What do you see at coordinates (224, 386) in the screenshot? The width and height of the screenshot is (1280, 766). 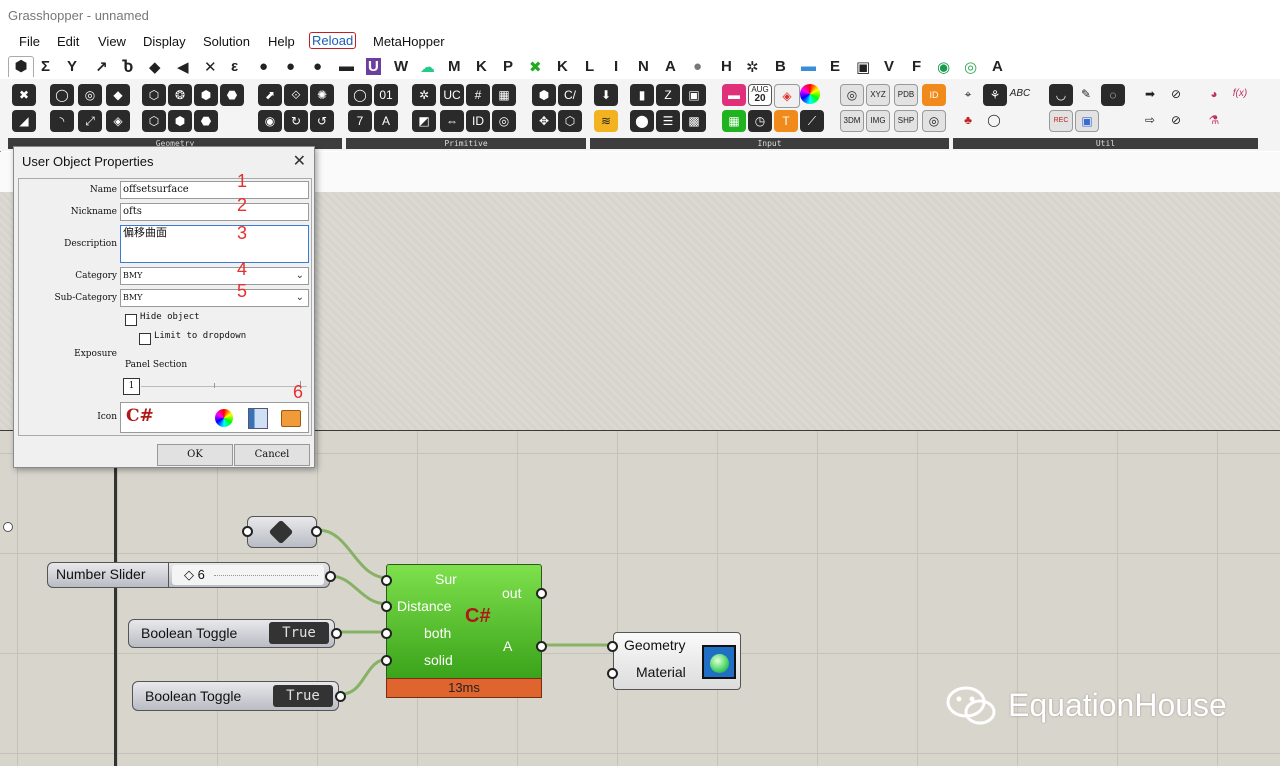 I see `panel-section-slider-track` at bounding box center [224, 386].